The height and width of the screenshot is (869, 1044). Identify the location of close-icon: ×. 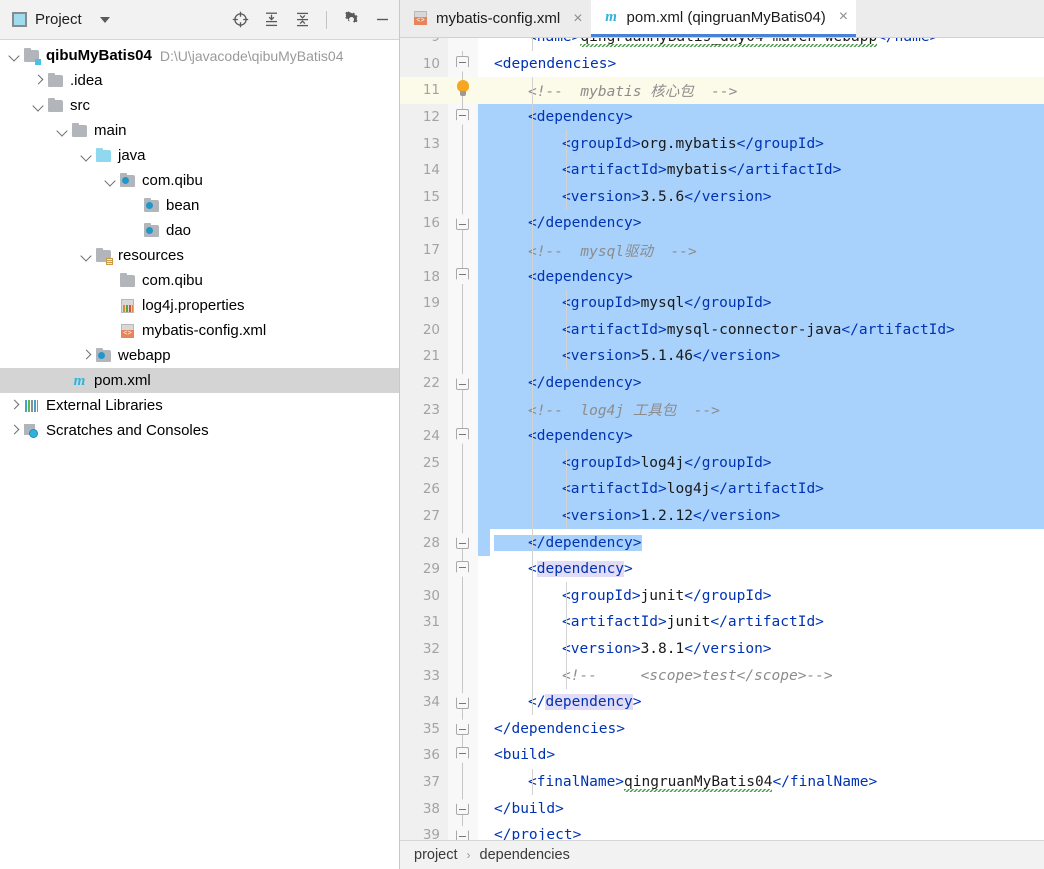
(577, 18).